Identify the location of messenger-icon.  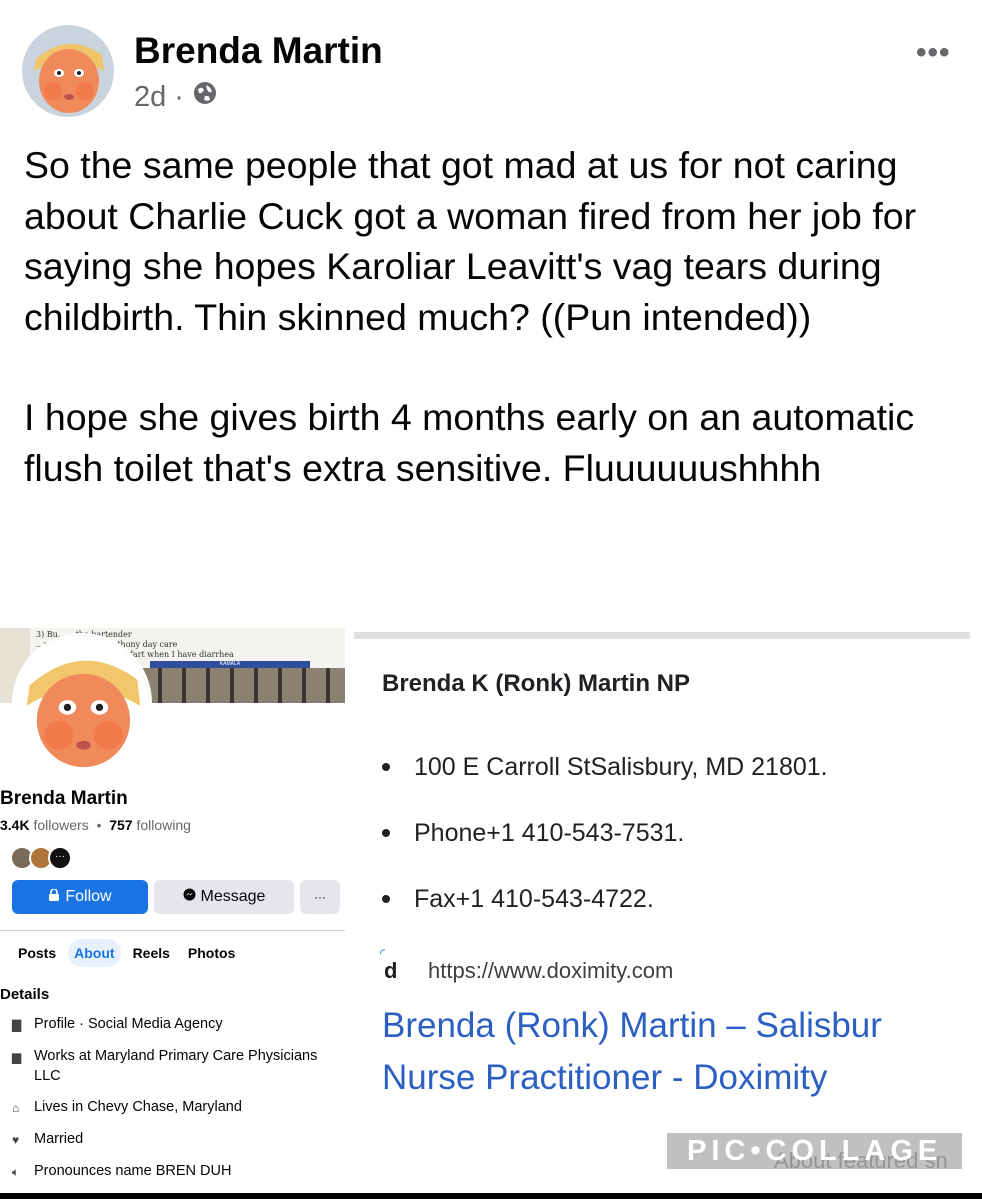
(189, 897).